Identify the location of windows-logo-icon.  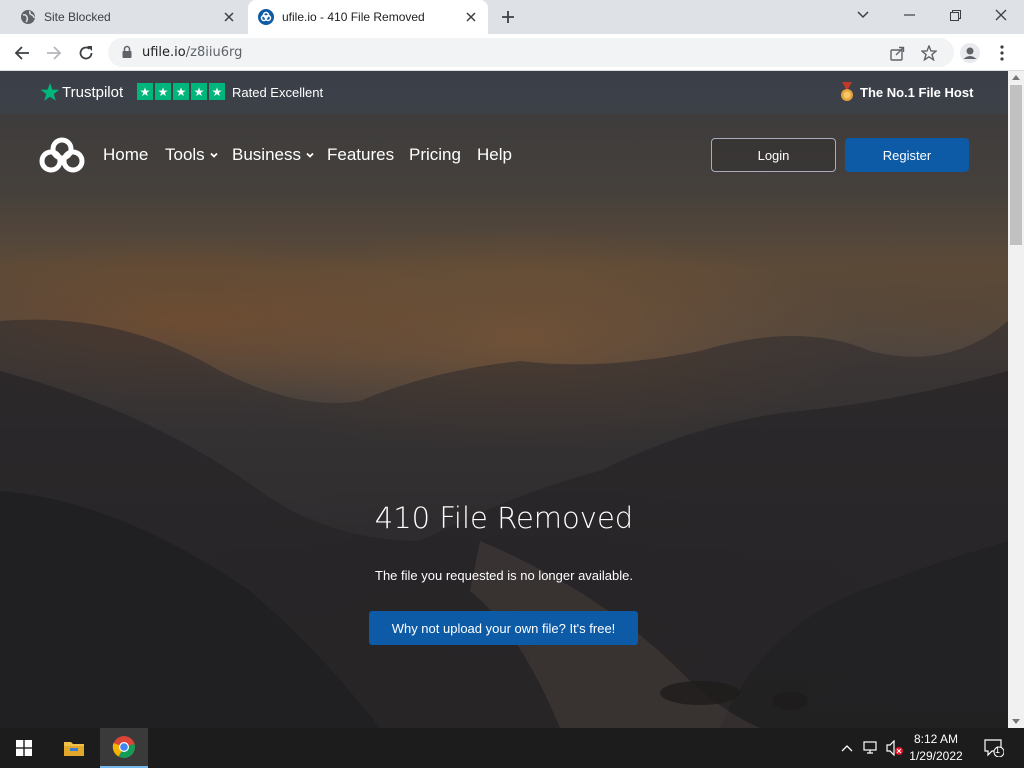
(24, 748).